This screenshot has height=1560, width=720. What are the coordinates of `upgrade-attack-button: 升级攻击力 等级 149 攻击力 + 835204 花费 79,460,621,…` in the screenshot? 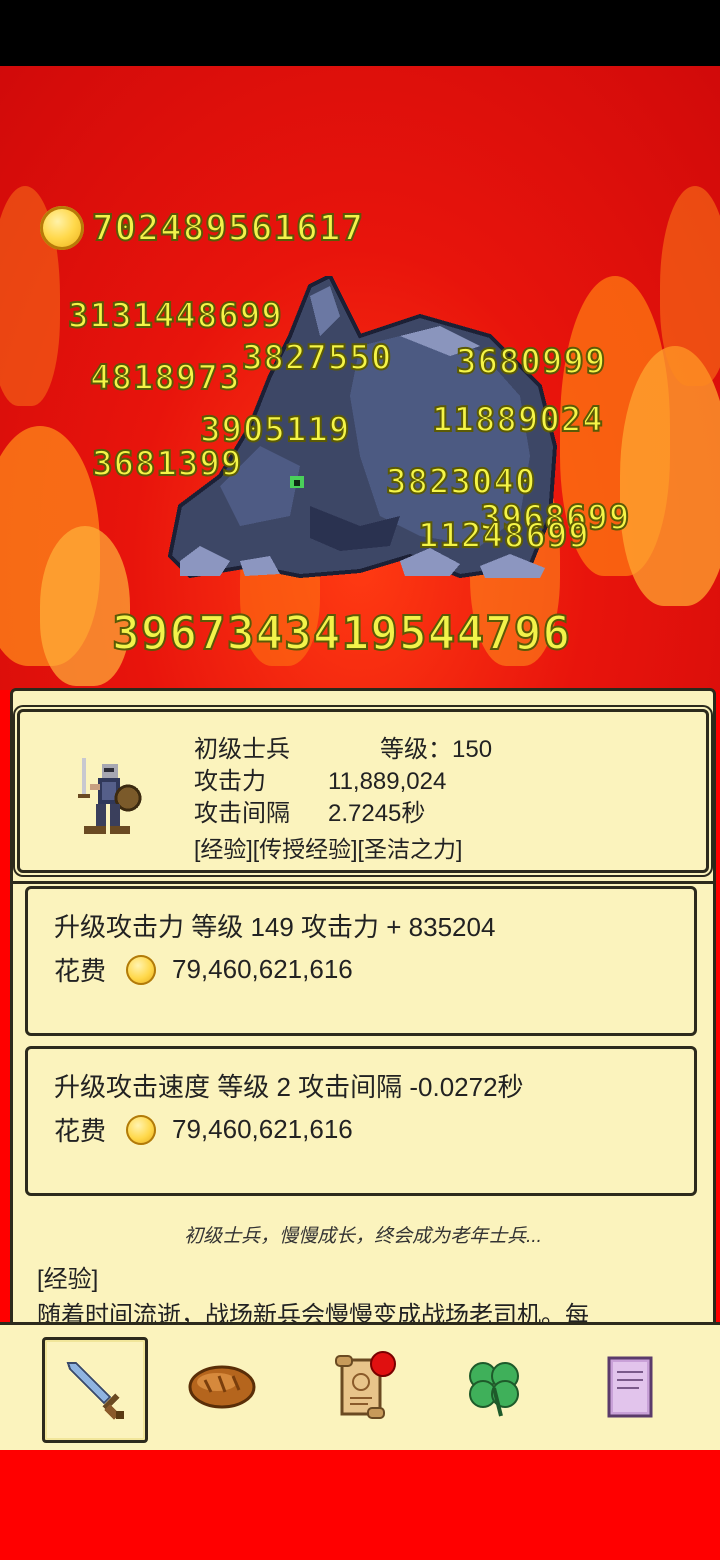 It's located at (361, 961).